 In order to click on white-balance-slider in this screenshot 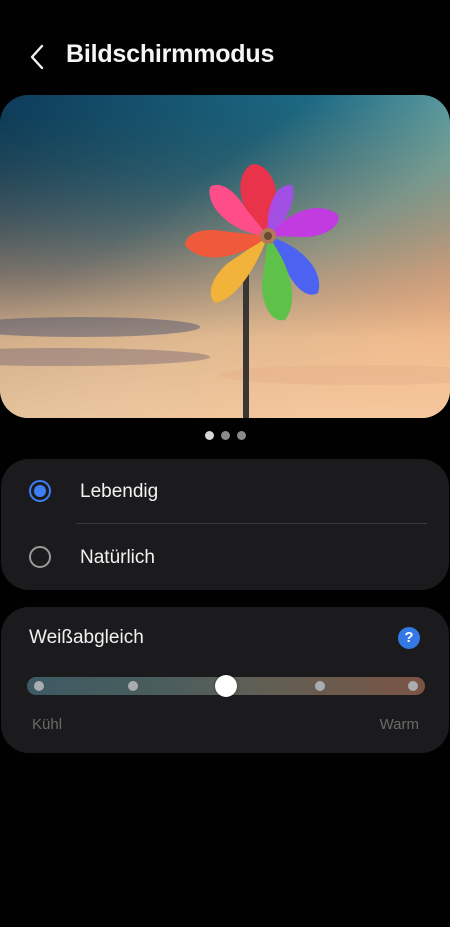, I will do `click(226, 686)`.